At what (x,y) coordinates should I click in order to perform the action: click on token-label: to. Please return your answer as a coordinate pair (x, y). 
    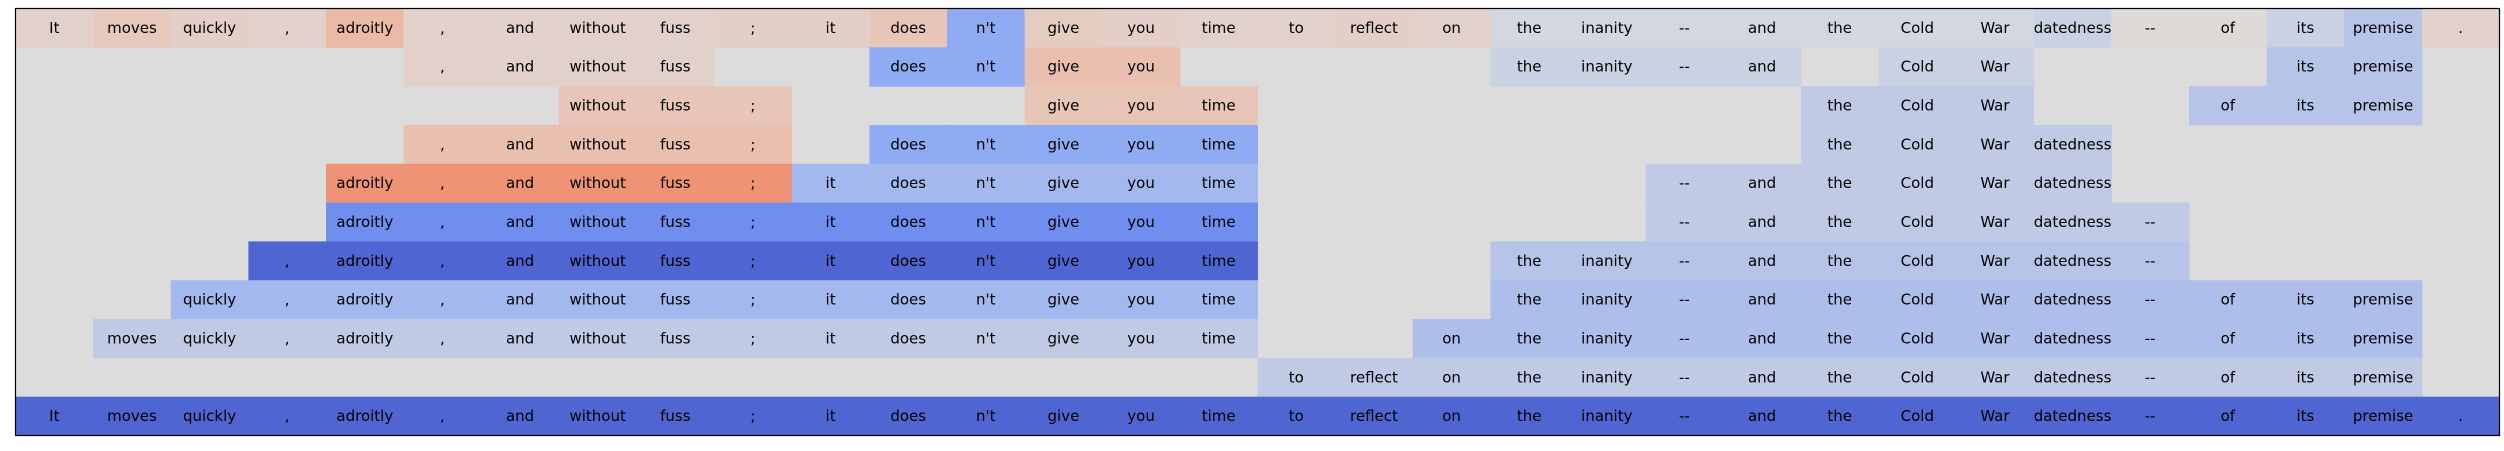
    Looking at the image, I should click on (1296, 28).